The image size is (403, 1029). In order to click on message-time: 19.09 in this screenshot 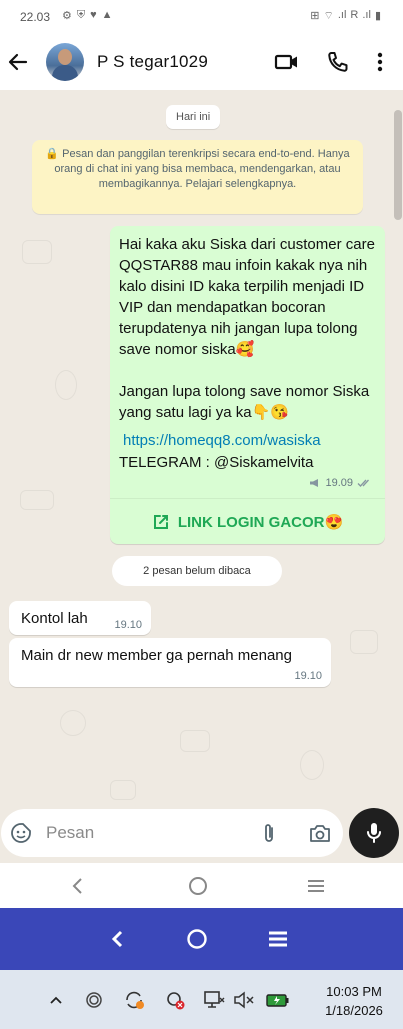, I will do `click(339, 483)`.